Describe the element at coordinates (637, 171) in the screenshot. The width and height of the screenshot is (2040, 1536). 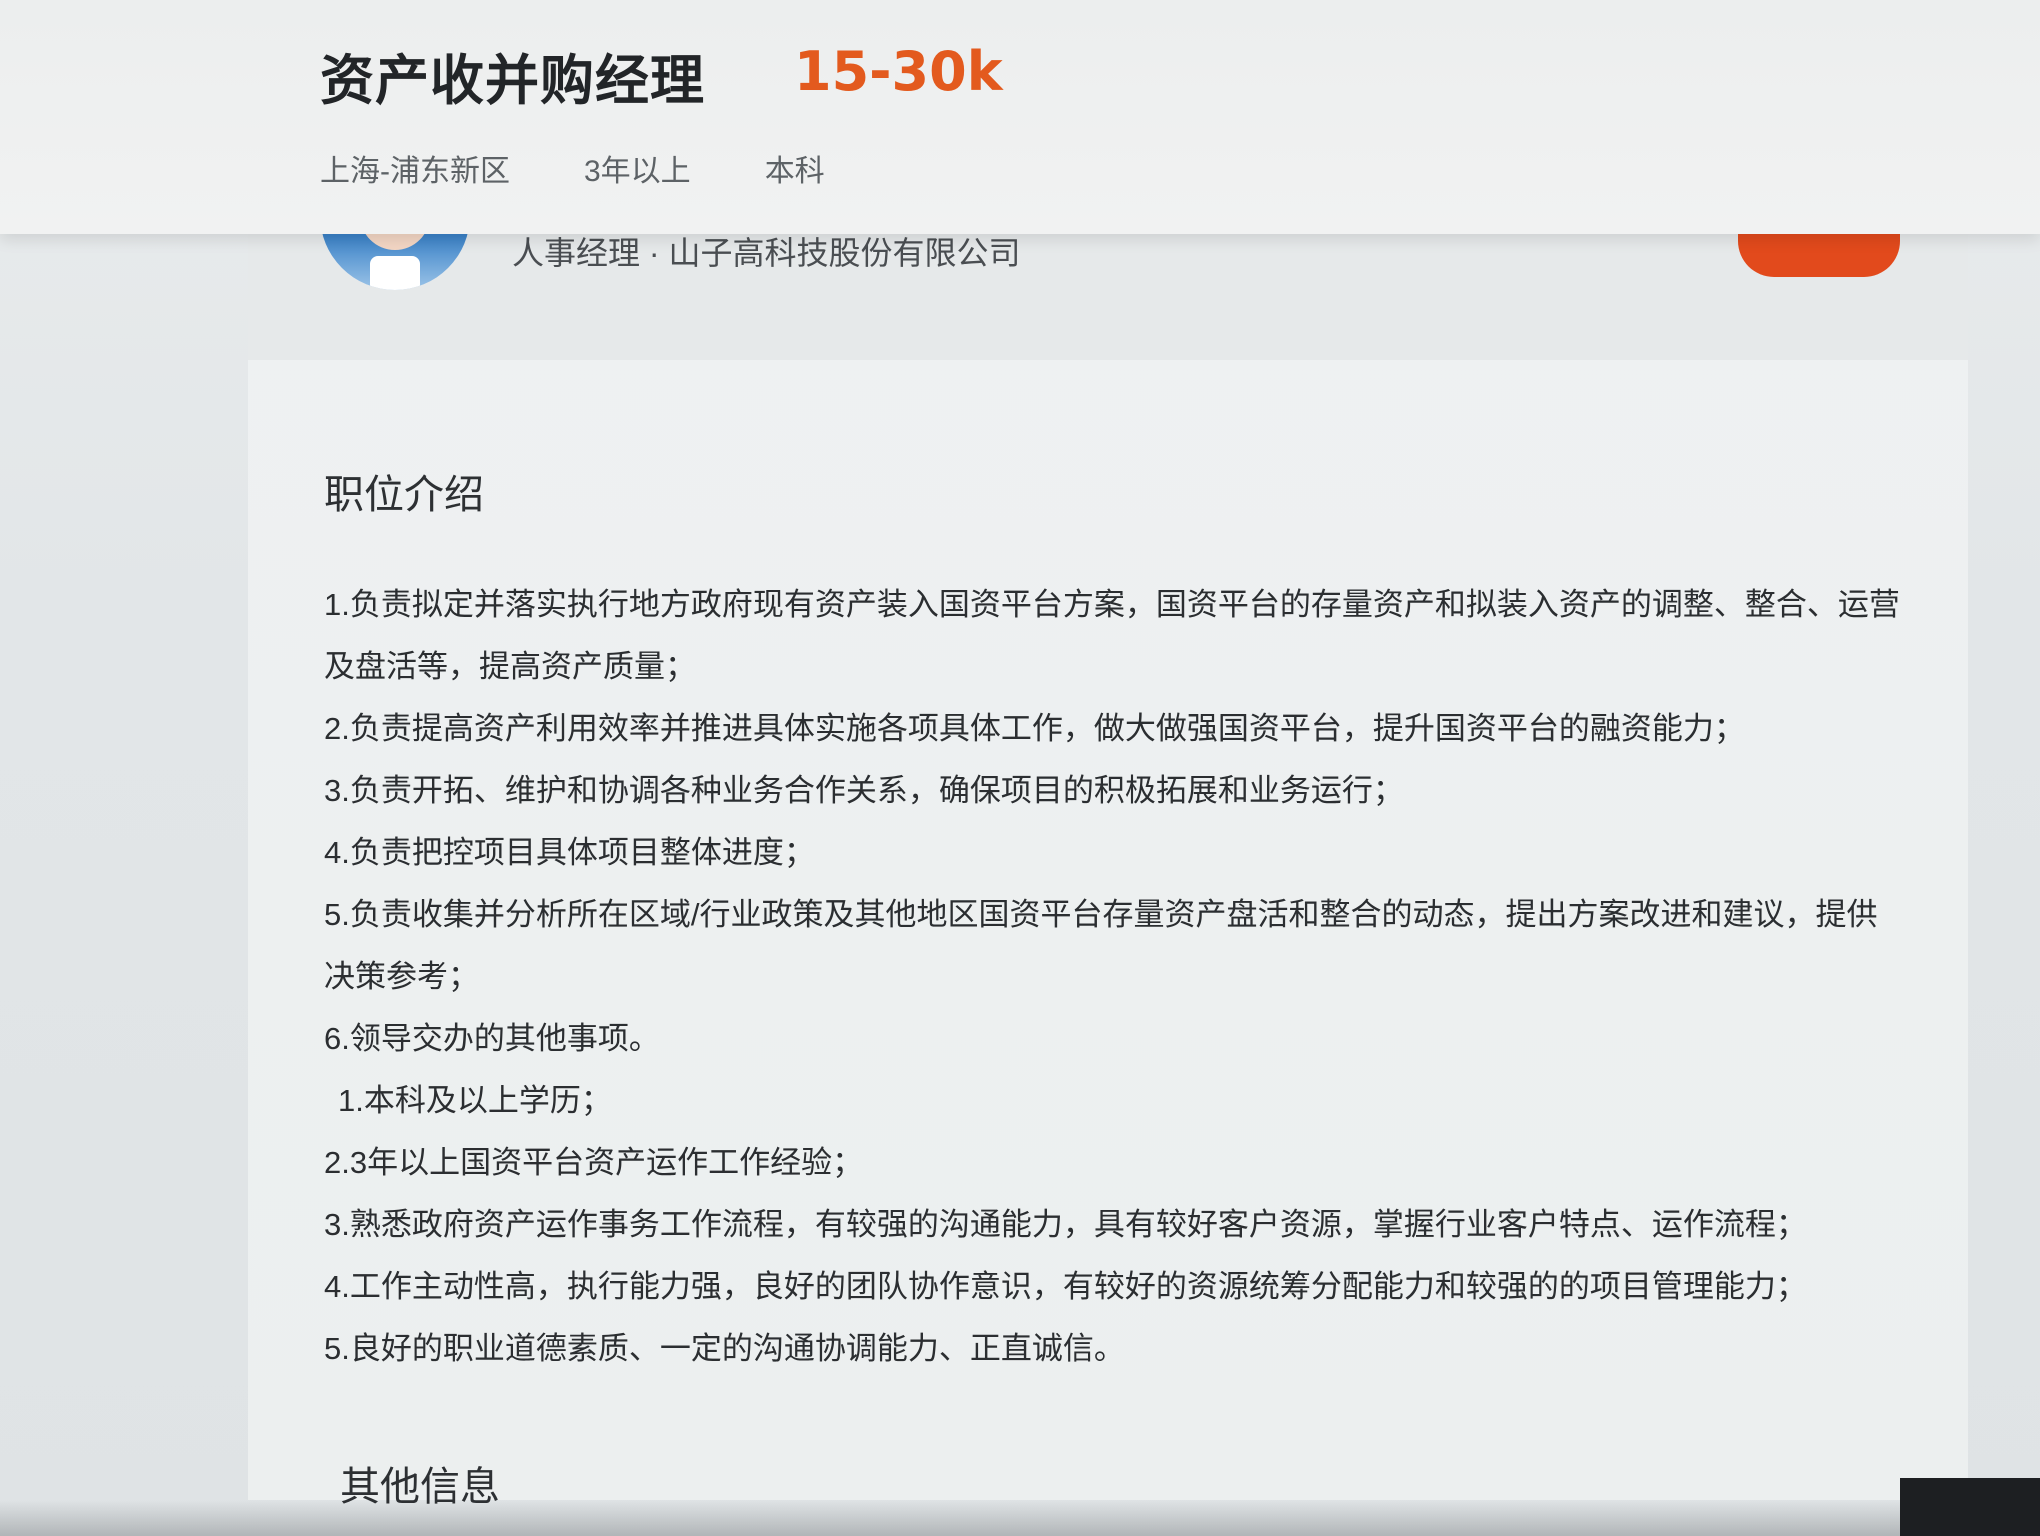
I see `job-experience: 3年以上` at that location.